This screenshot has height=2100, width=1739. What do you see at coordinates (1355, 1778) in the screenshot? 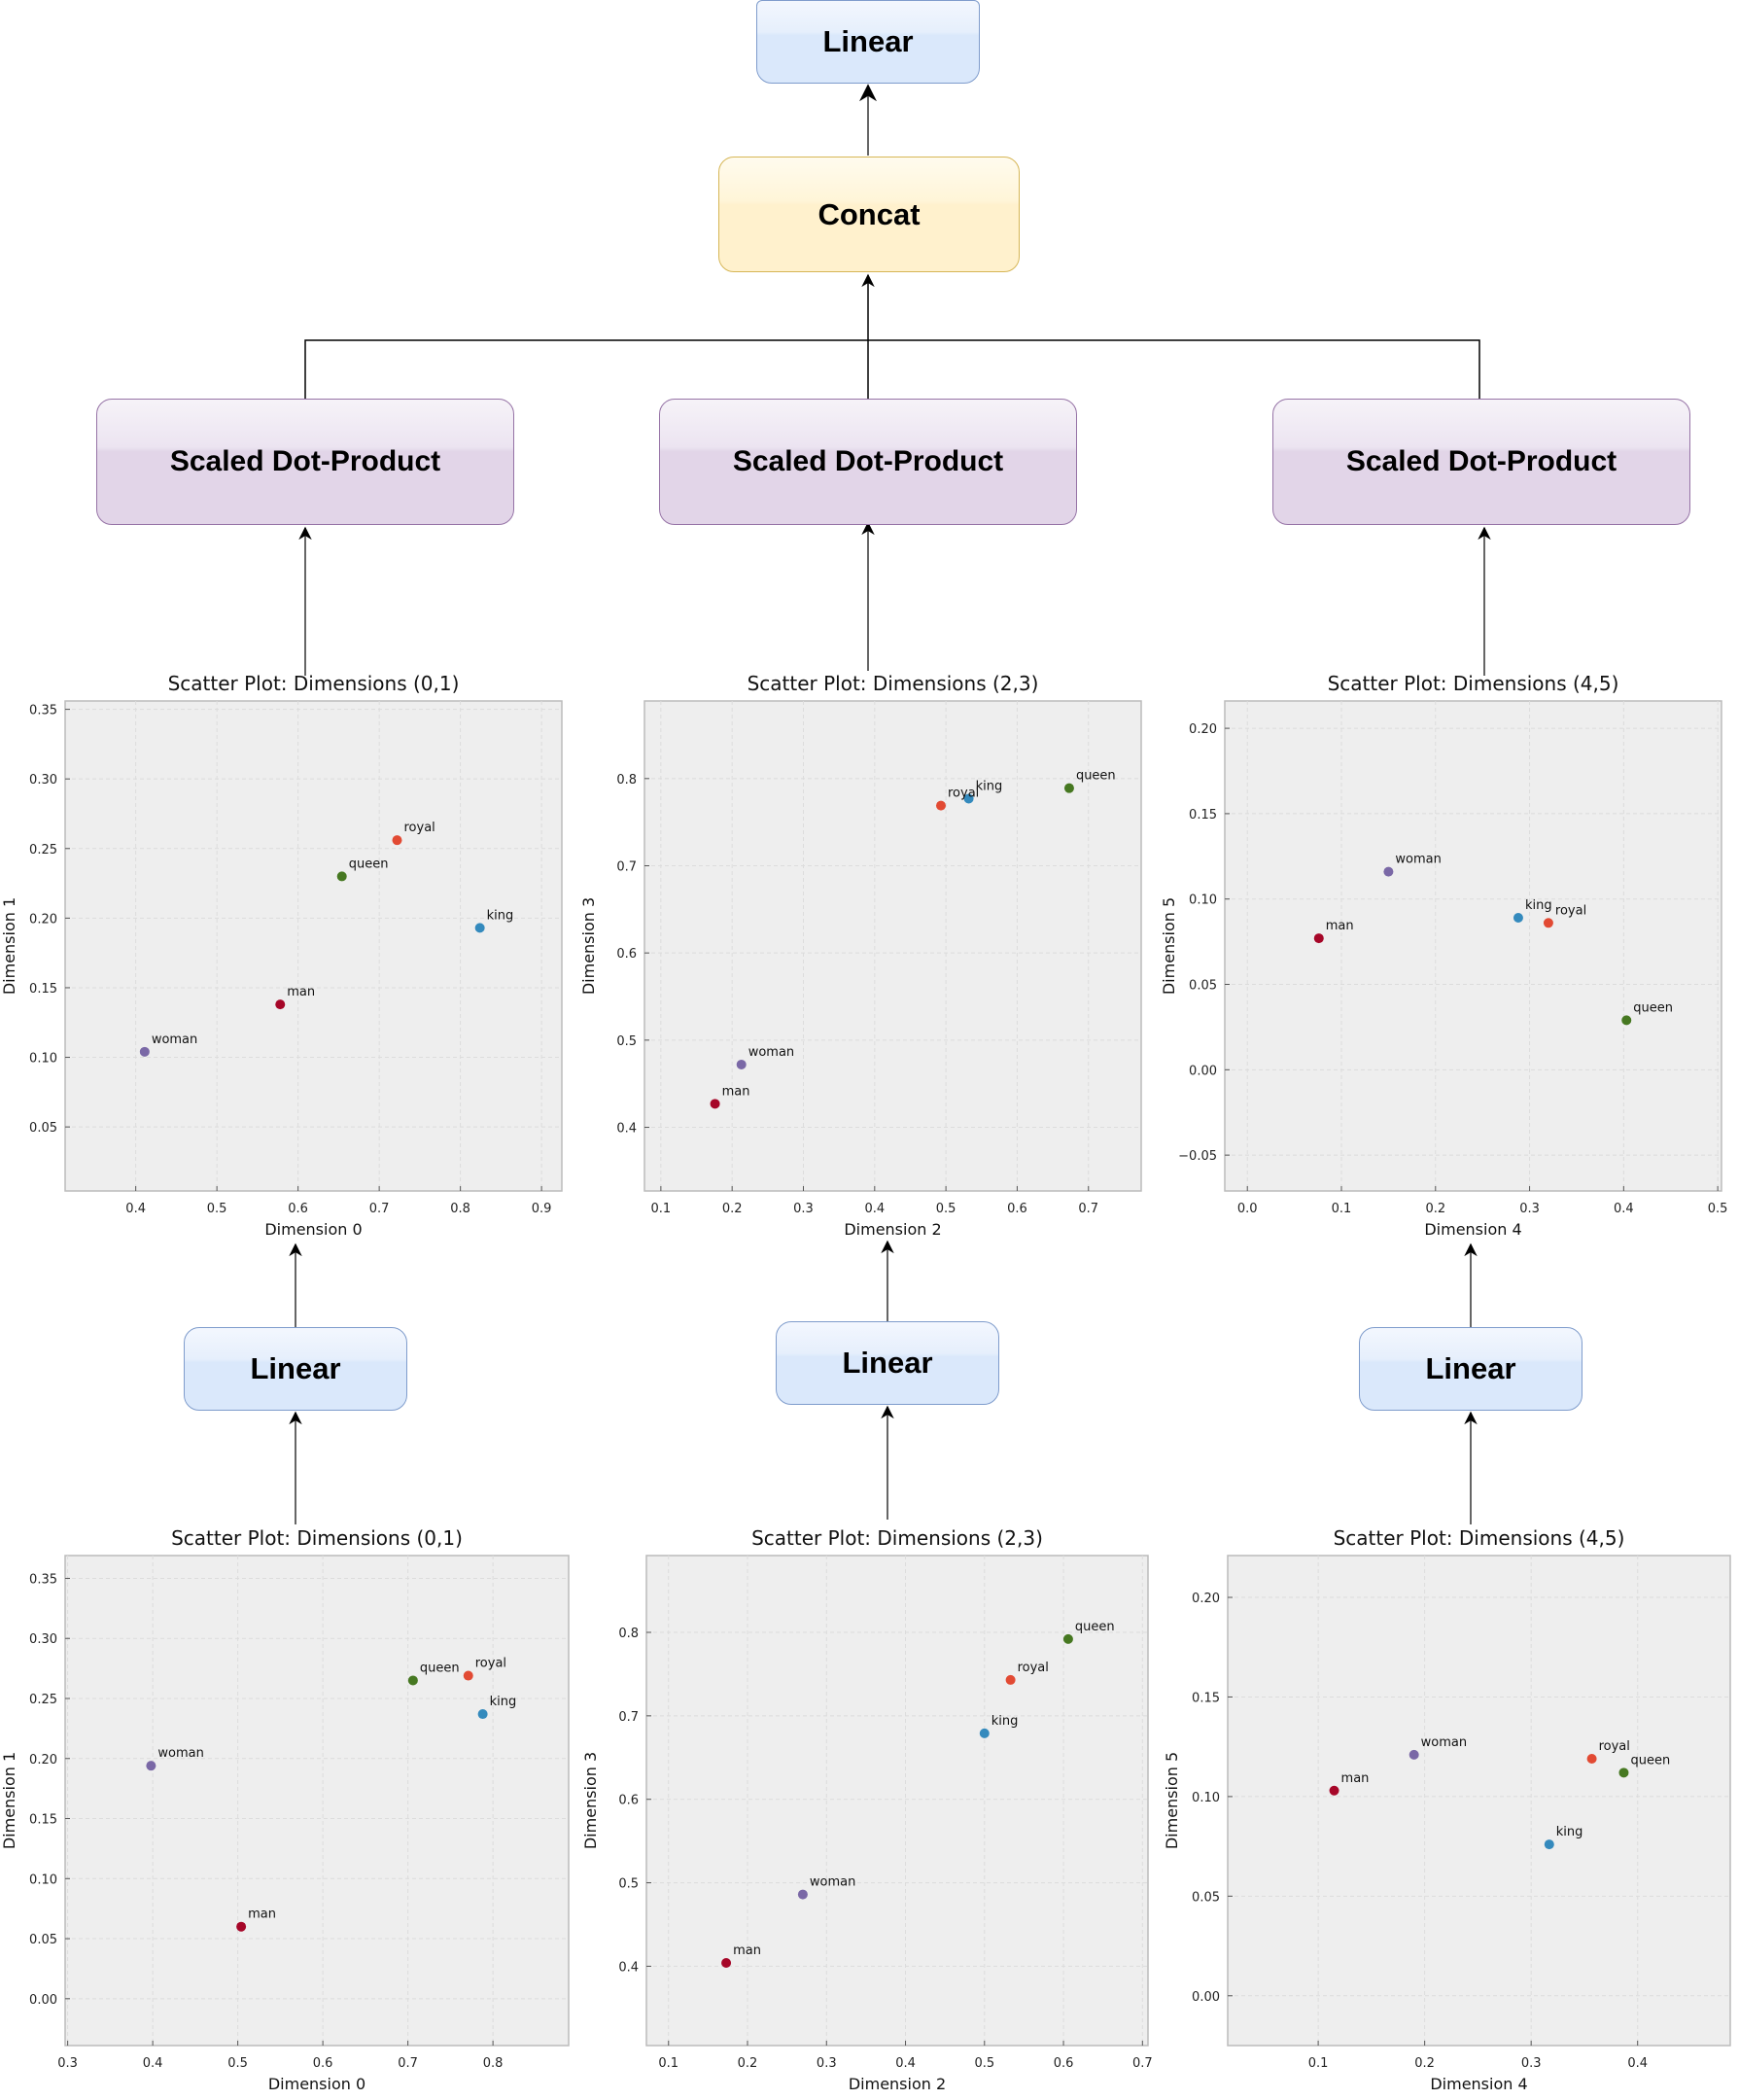
I see `point-label-man: man` at bounding box center [1355, 1778].